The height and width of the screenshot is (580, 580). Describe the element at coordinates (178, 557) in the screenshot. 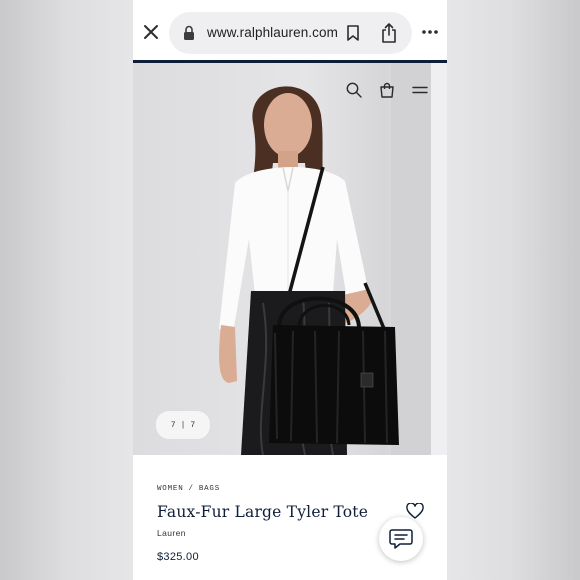

I see `product-price: $325.00` at that location.